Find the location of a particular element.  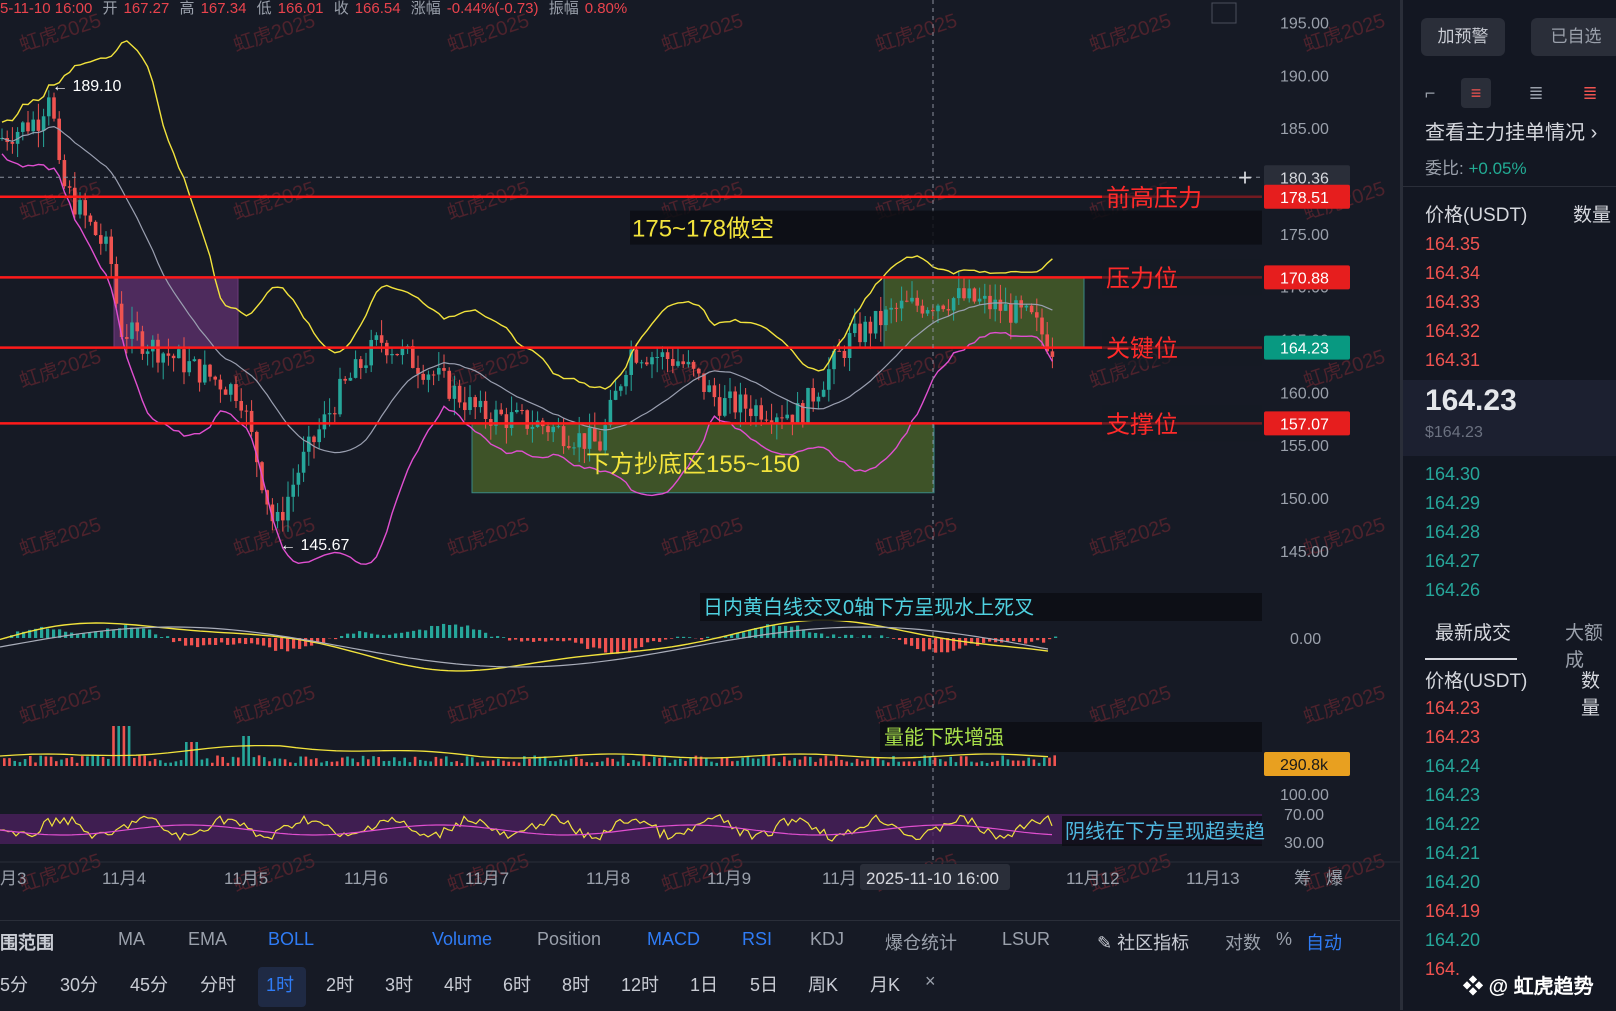

trade-row: 164.19 is located at coordinates (1452, 911).